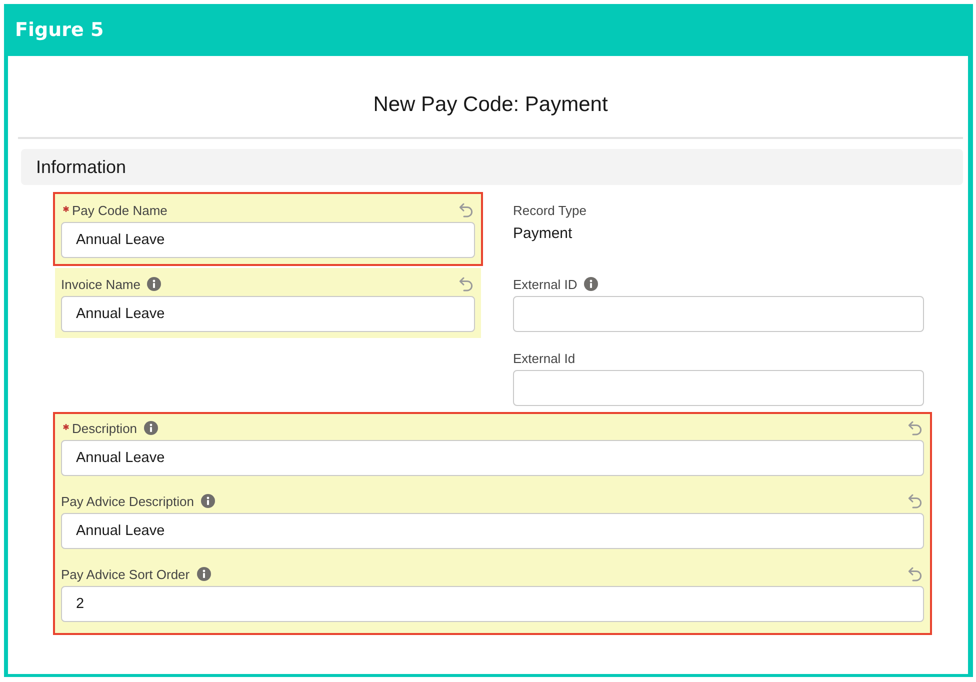 This screenshot has width=976, height=682. What do you see at coordinates (492, 167) in the screenshot?
I see `section-header: Information` at bounding box center [492, 167].